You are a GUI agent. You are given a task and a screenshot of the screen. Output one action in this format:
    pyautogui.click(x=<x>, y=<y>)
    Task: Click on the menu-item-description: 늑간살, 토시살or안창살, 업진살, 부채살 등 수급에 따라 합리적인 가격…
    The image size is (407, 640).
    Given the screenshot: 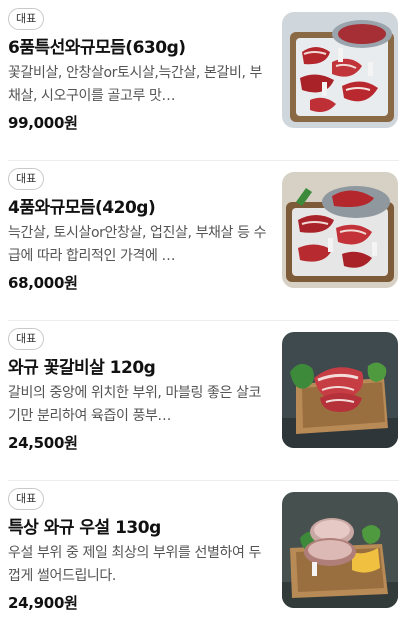 What is the action you would take?
    pyautogui.click(x=137, y=244)
    